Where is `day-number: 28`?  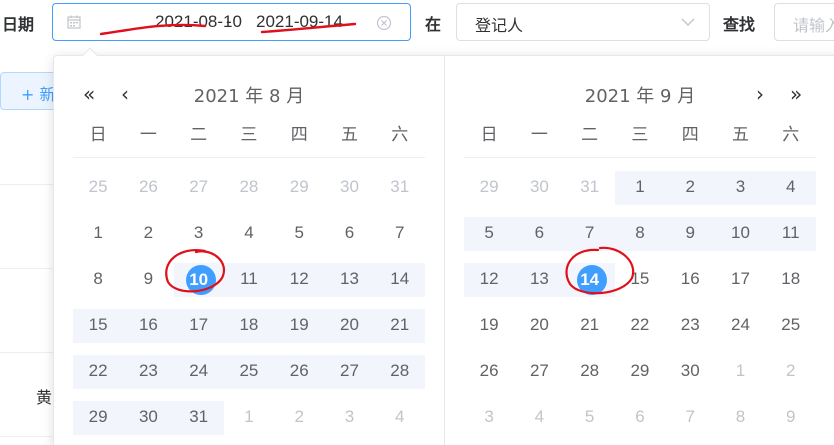
day-number: 28 is located at coordinates (249, 186).